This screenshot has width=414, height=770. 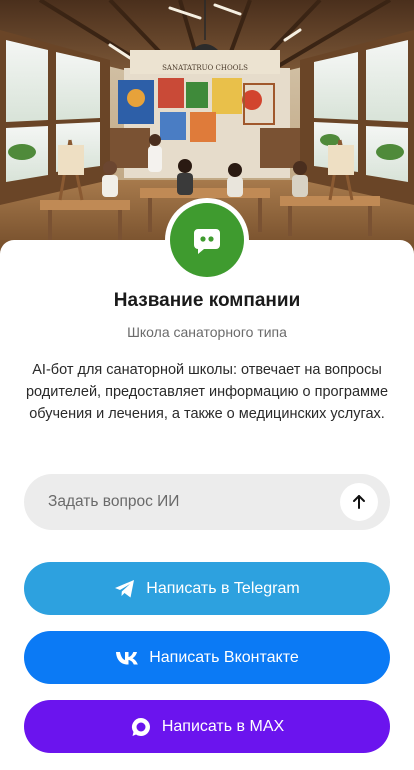 What do you see at coordinates (141, 727) in the screenshot?
I see `max-icon` at bounding box center [141, 727].